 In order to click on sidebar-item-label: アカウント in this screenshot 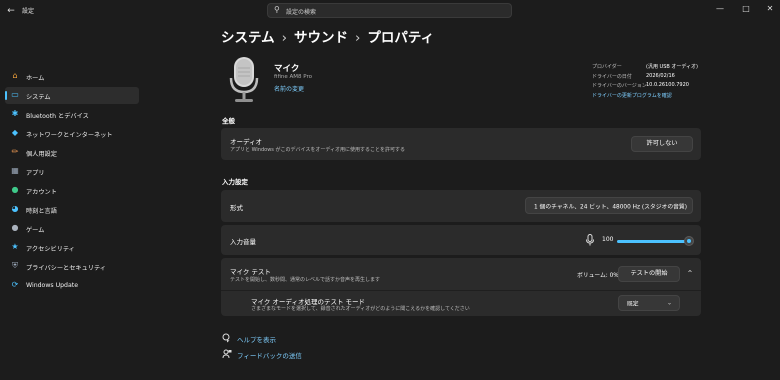, I will do `click(41, 192)`.